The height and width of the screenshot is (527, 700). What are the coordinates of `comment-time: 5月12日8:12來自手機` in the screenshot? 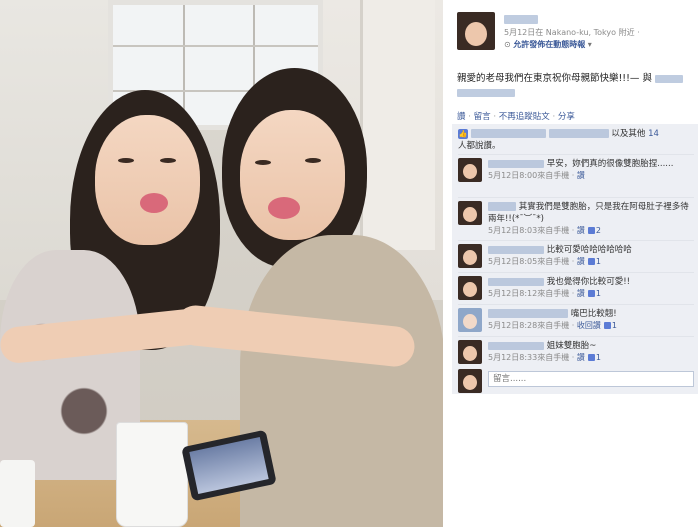 It's located at (528, 293).